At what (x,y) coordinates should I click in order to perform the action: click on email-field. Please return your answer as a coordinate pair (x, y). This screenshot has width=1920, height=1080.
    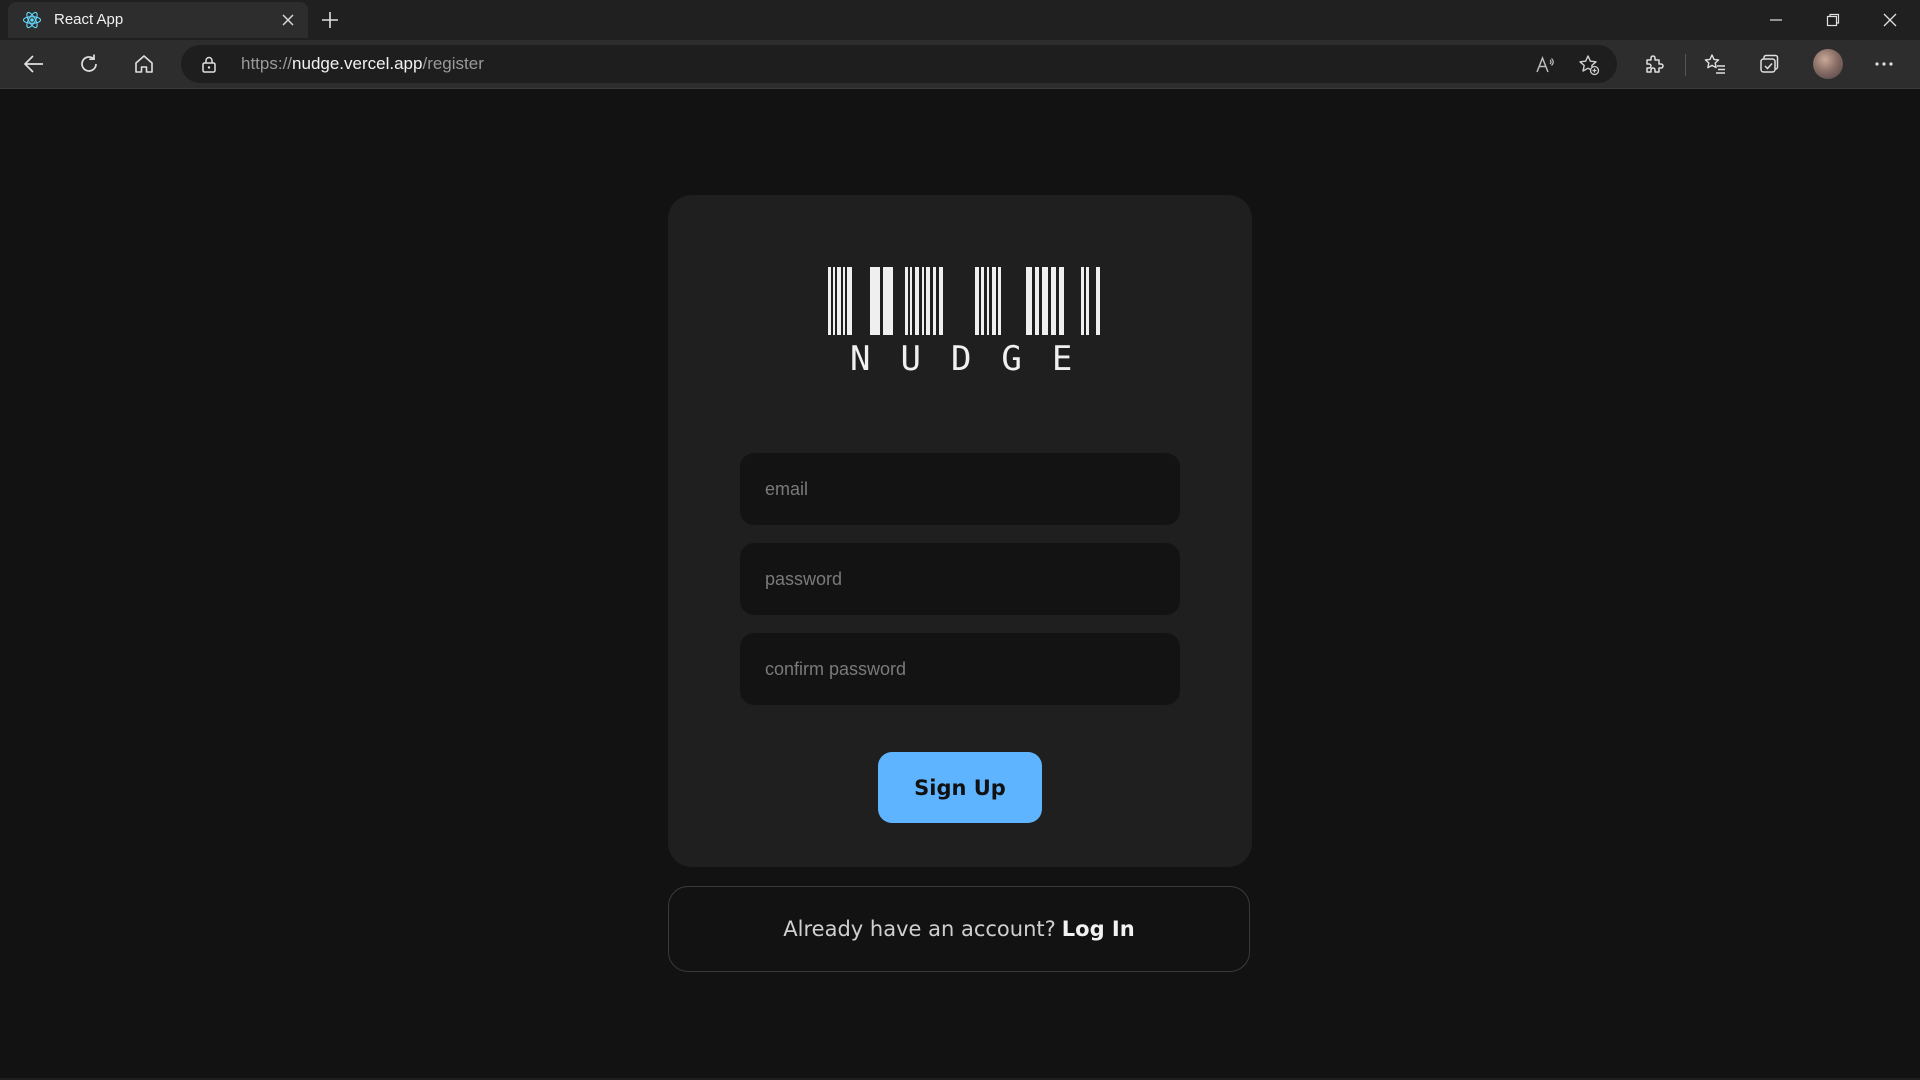
    Looking at the image, I should click on (960, 489).